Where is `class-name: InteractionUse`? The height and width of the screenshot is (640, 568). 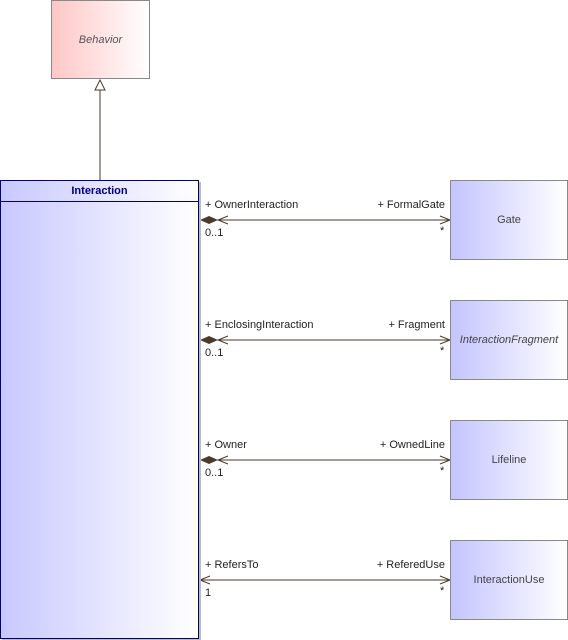
class-name: InteractionUse is located at coordinates (509, 580).